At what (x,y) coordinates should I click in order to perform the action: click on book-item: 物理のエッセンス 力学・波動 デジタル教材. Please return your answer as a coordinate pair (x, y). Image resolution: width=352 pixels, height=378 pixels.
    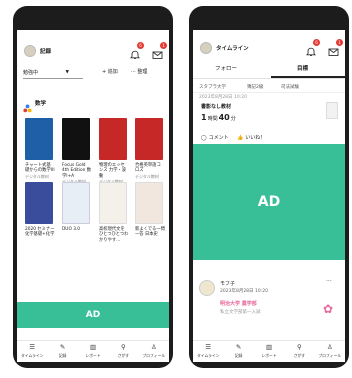
    Looking at the image, I should click on (114, 151).